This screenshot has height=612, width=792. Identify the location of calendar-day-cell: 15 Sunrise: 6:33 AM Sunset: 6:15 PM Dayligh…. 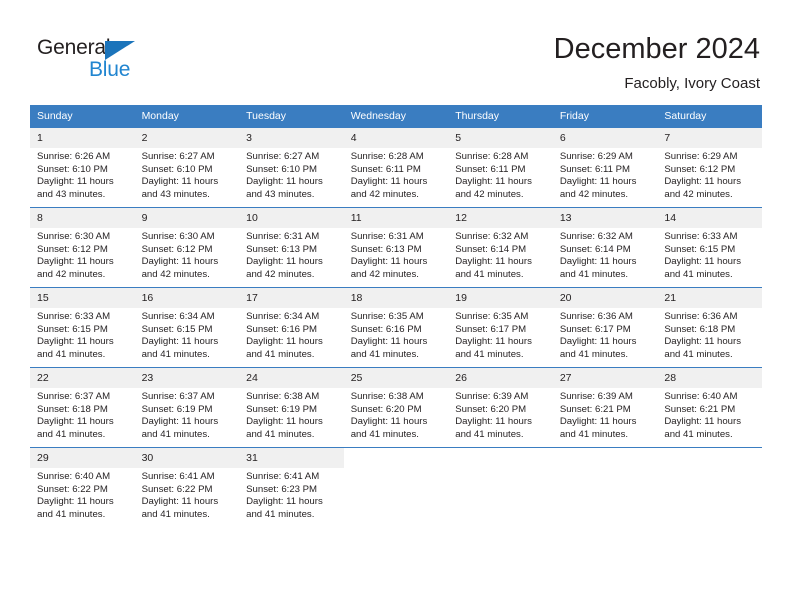
(82, 327).